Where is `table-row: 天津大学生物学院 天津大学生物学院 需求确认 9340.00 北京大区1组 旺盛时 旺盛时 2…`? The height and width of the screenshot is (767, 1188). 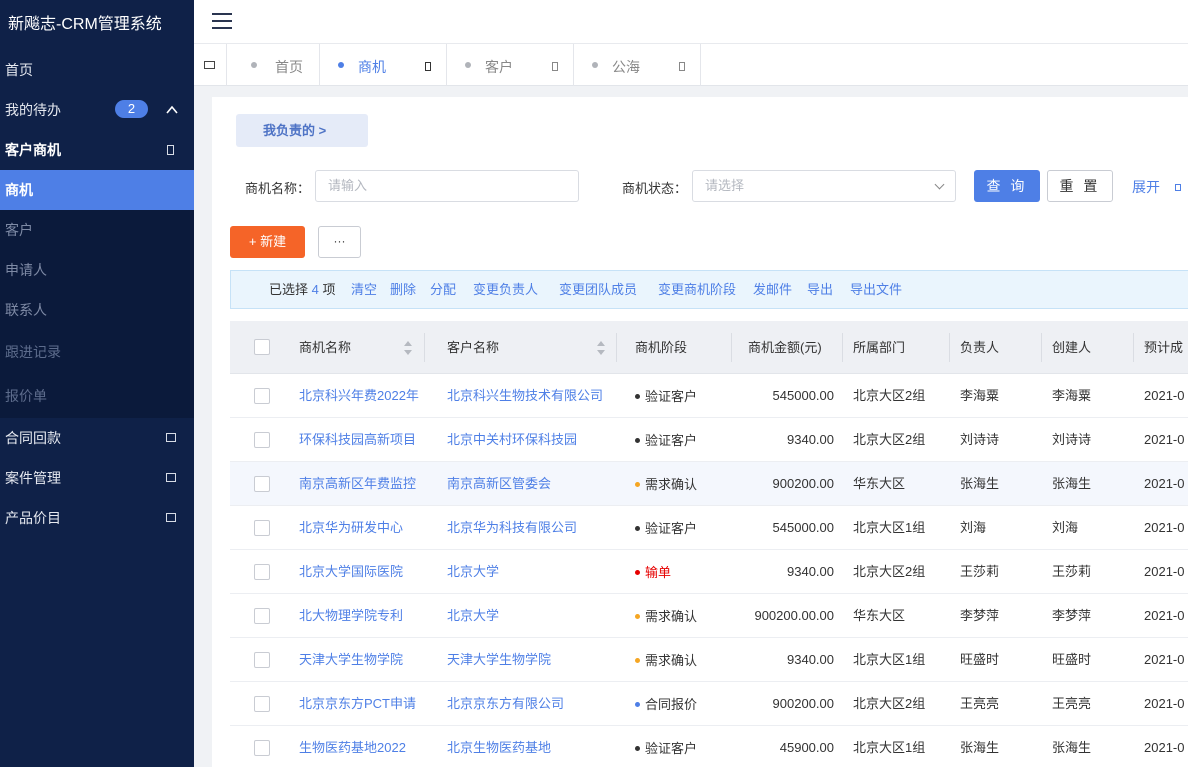 table-row: 天津大学生物学院 天津大学生物学院 需求确认 9340.00 北京大区1组 旺盛时 旺盛时 2… is located at coordinates (709, 660).